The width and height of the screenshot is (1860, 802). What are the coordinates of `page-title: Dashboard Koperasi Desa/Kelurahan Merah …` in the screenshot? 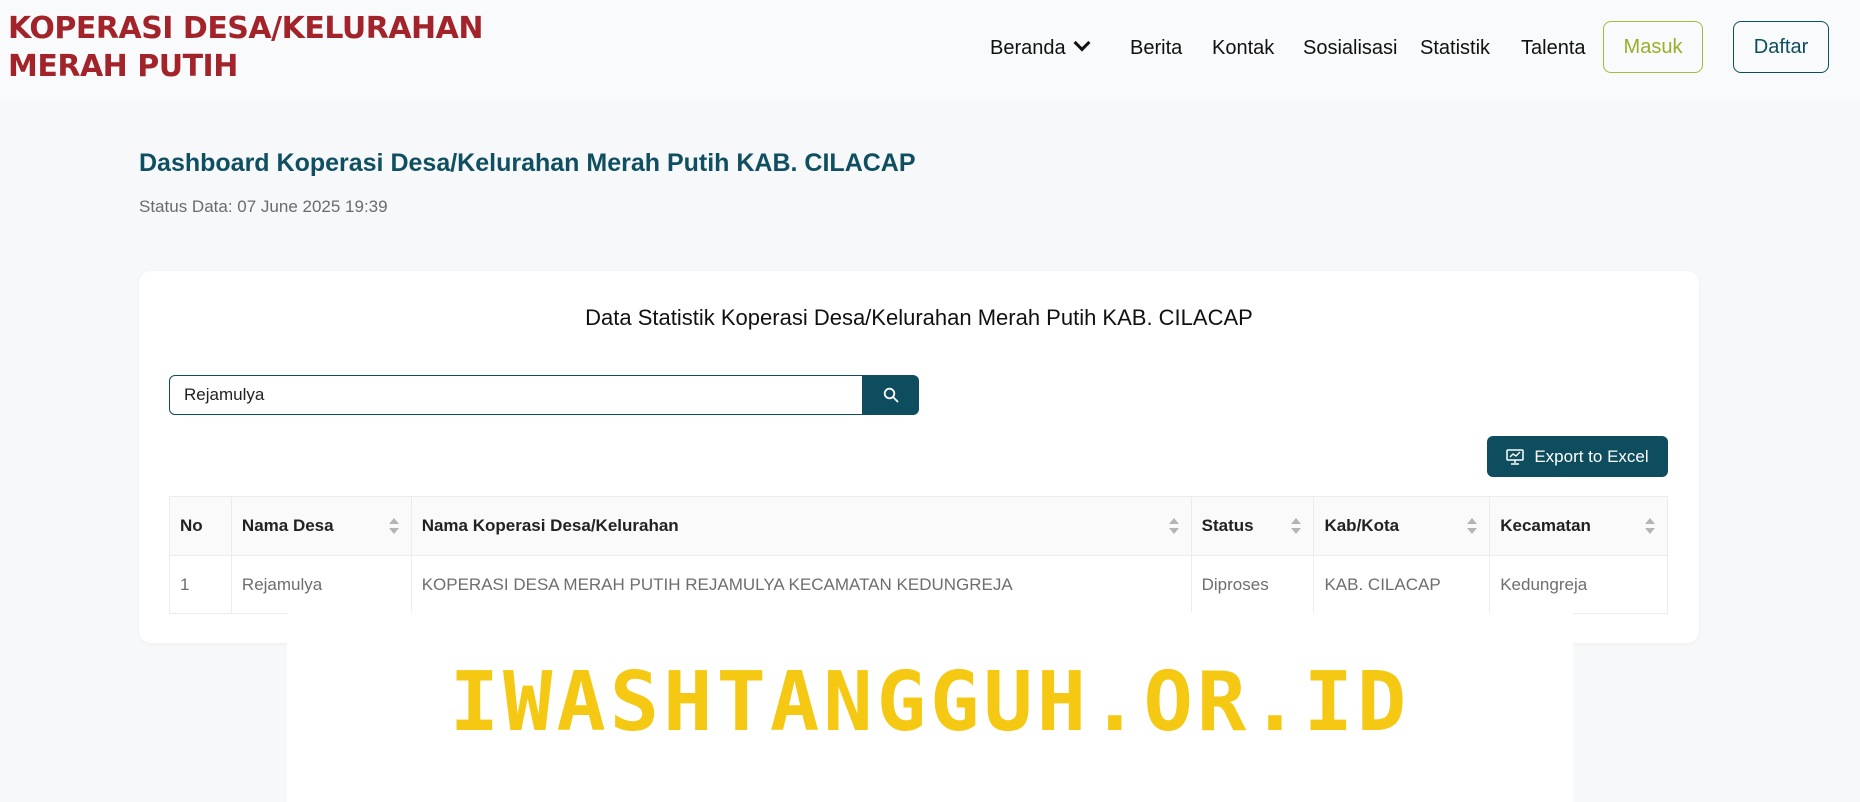 It's located at (527, 163).